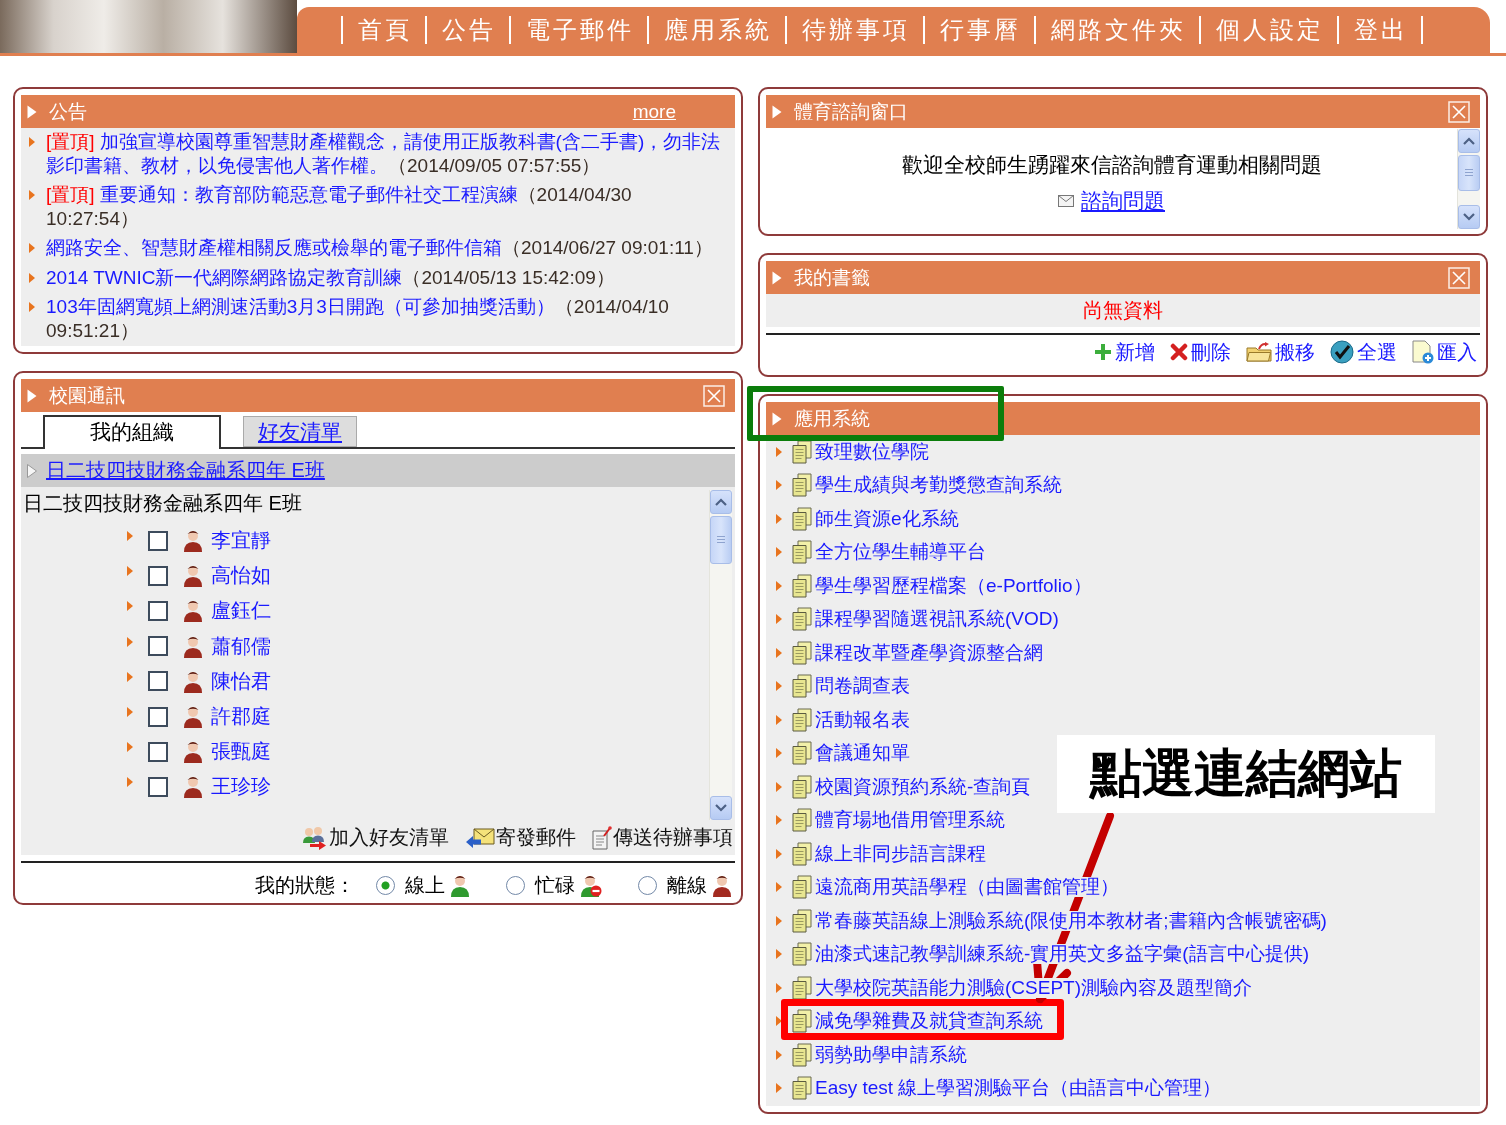 The width and height of the screenshot is (1506, 1125). What do you see at coordinates (891, 1054) in the screenshot?
I see `app-link: 弱勢助學申請系統` at bounding box center [891, 1054].